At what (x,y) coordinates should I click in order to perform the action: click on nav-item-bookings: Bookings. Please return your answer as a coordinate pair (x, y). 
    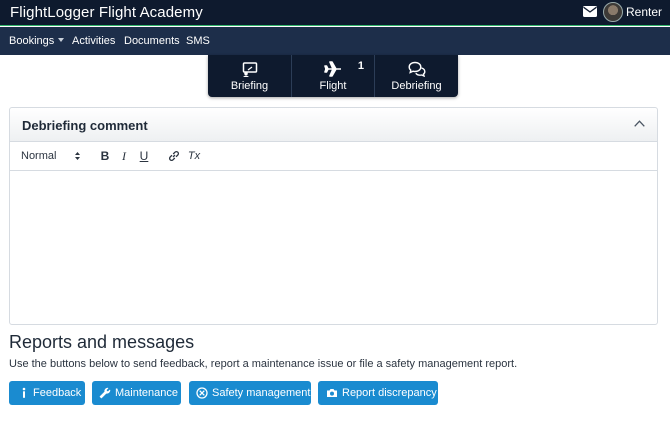
    Looking at the image, I should click on (37, 41).